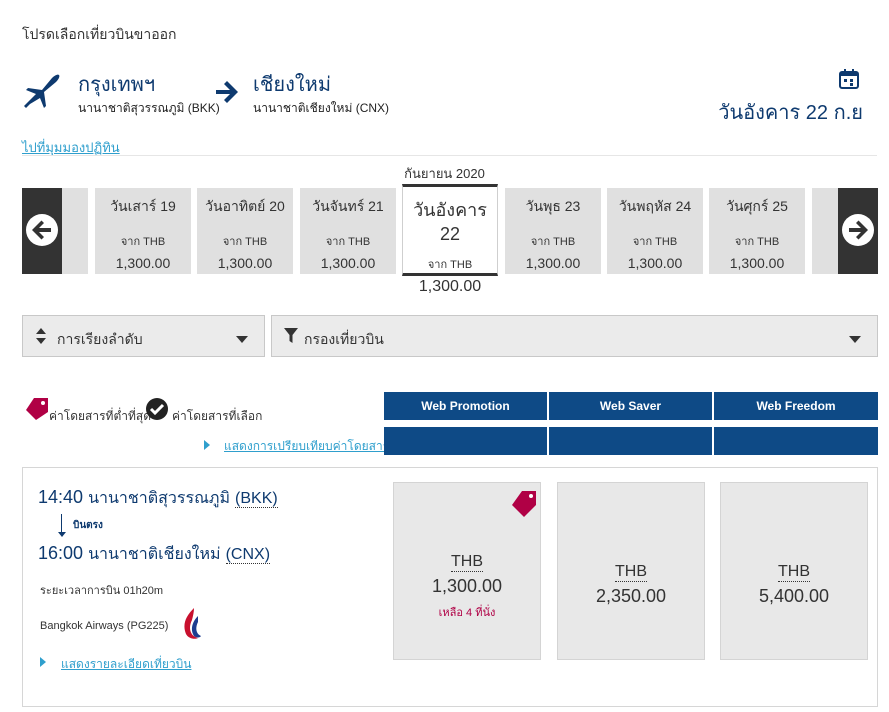  Describe the element at coordinates (217, 416) in the screenshot. I see `selected-fare-label: ค่าโดยสารที่เลือก` at that location.